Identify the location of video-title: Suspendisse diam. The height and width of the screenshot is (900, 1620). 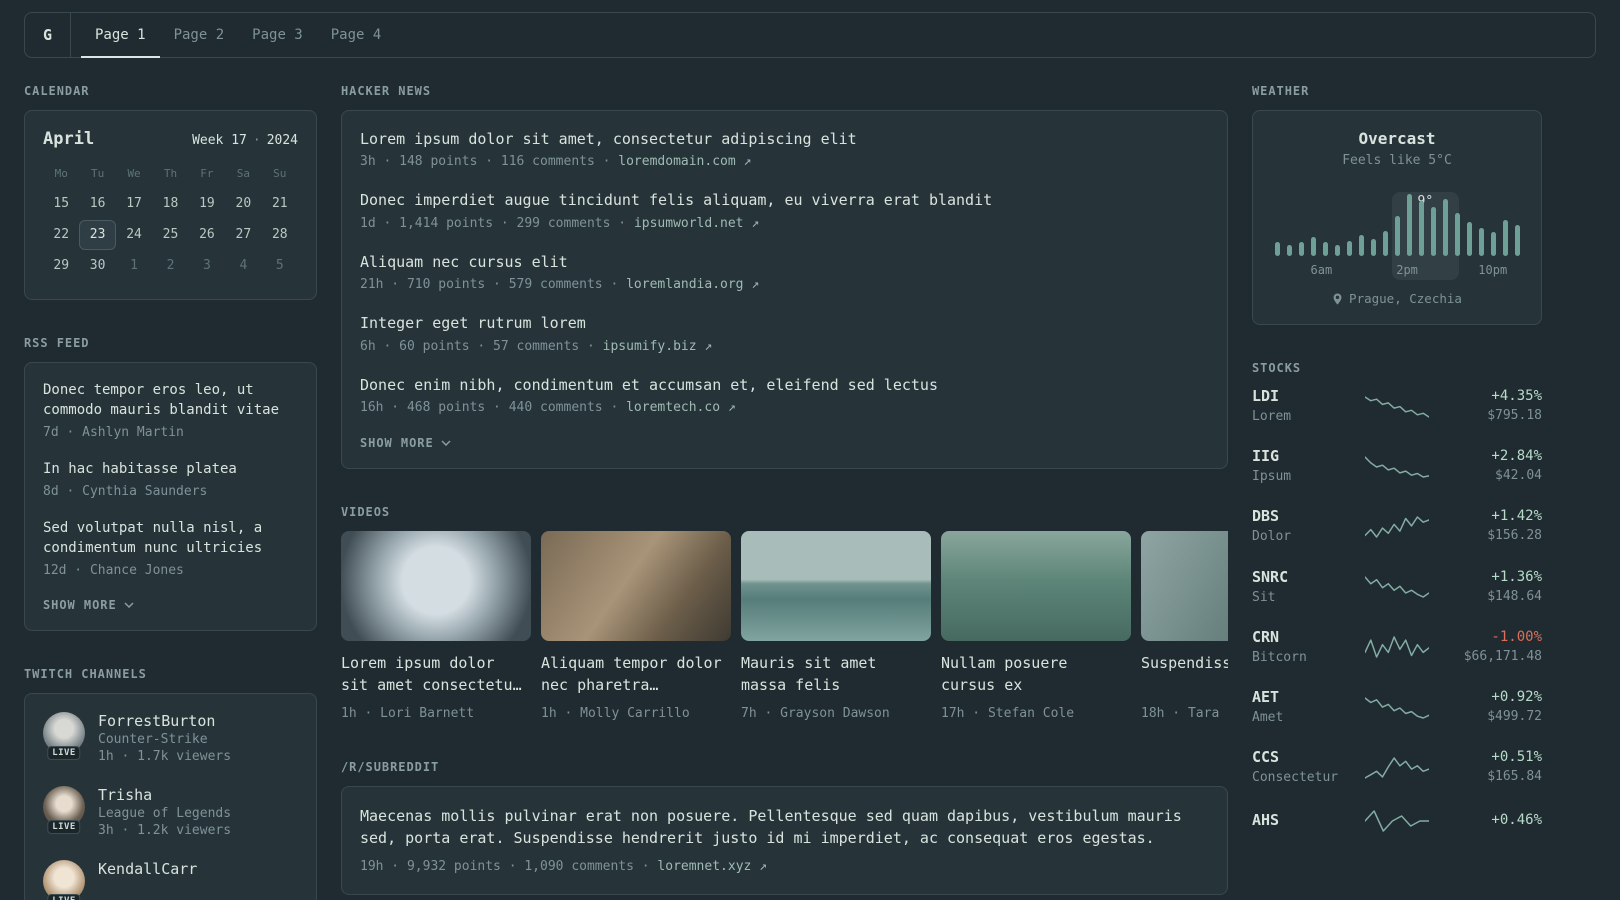
(1184, 674).